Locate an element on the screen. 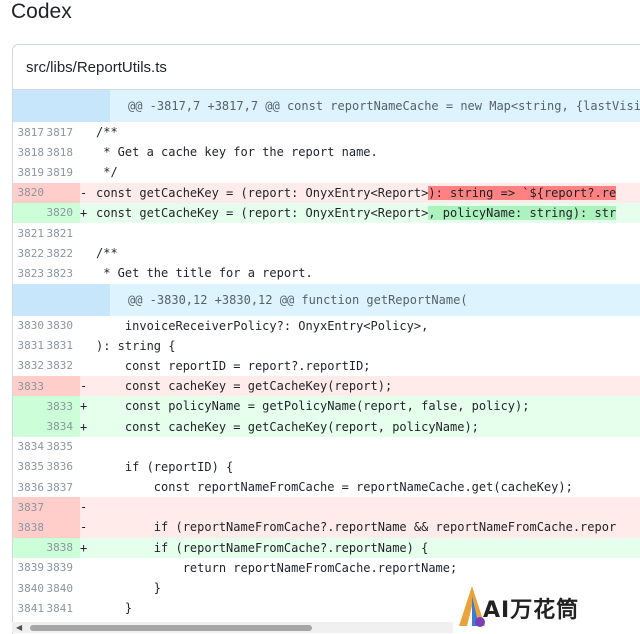 The width and height of the screenshot is (640, 634). line-number-gutter: 3823 3823 is located at coordinates (46, 273).